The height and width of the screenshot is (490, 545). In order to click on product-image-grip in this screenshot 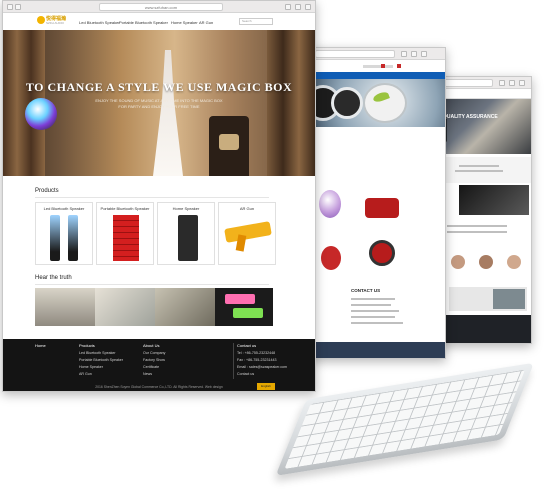, I will do `click(241, 243)`.